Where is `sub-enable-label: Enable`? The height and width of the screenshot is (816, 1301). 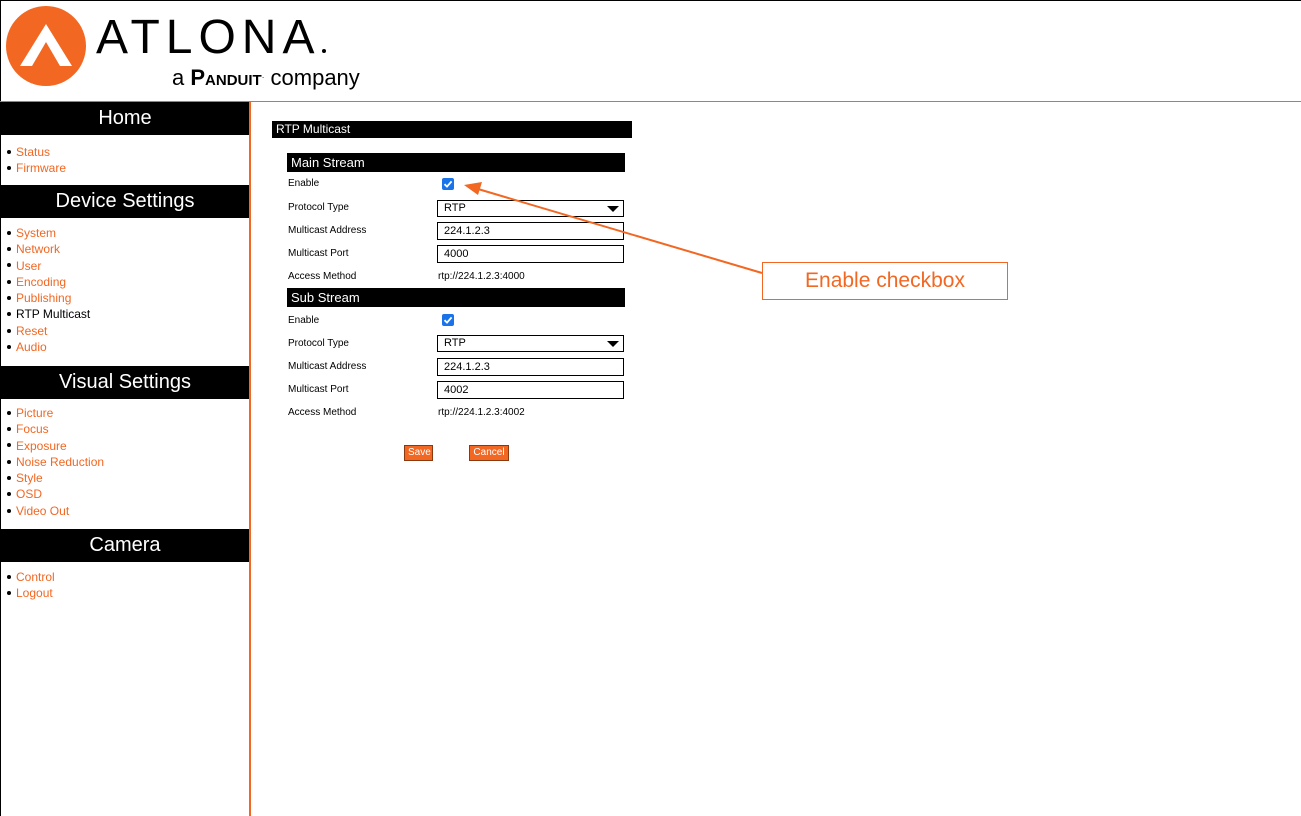 sub-enable-label: Enable is located at coordinates (304, 320).